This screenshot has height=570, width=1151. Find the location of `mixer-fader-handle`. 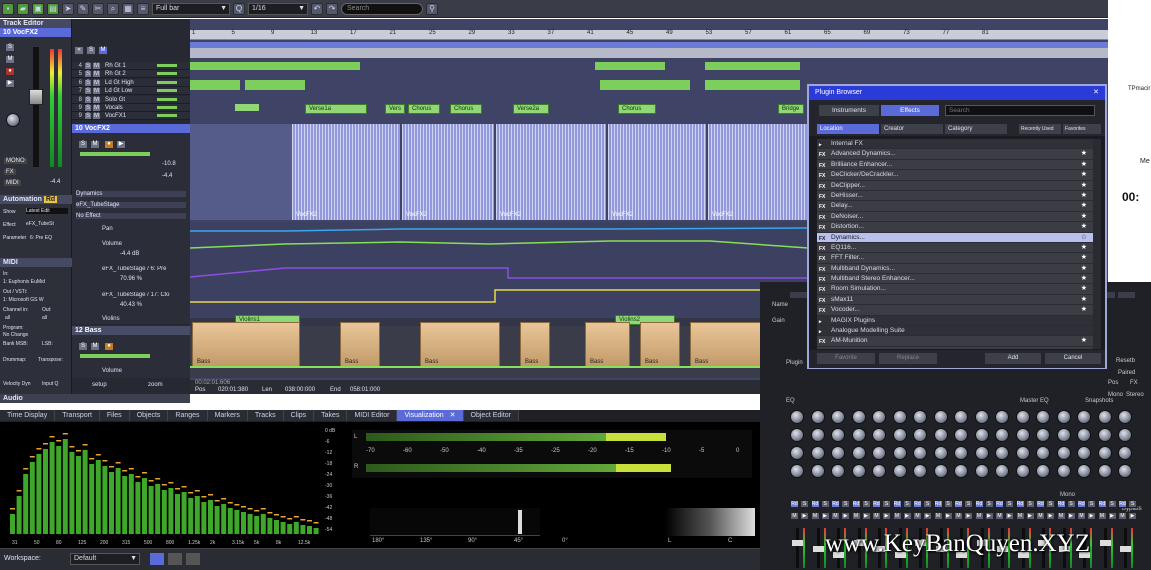

mixer-fader-handle is located at coordinates (797, 543).